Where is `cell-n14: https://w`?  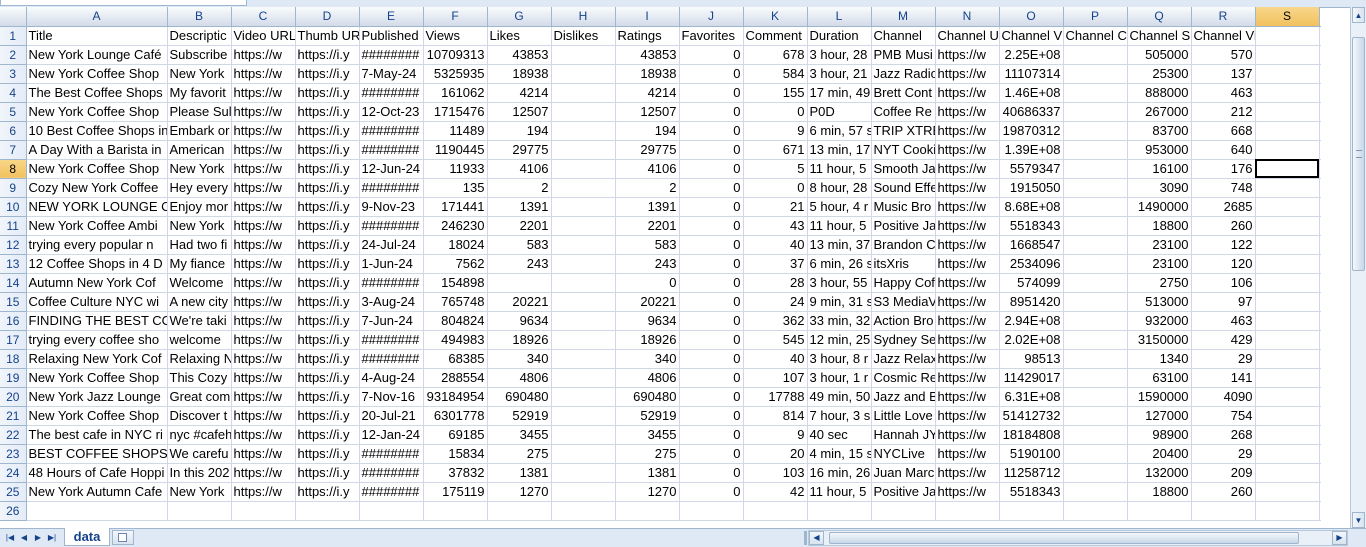 cell-n14: https://w is located at coordinates (967, 283).